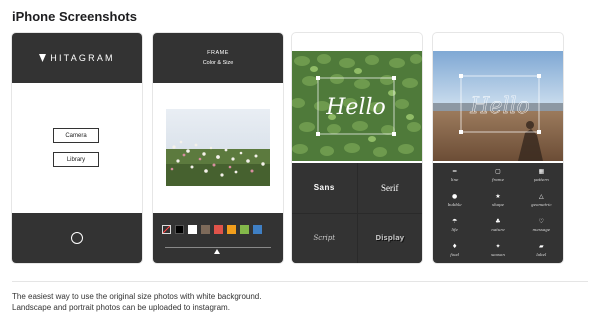 The width and height of the screenshot is (600, 324). What do you see at coordinates (541, 171) in the screenshot?
I see `pattern-icon: ▦` at bounding box center [541, 171].